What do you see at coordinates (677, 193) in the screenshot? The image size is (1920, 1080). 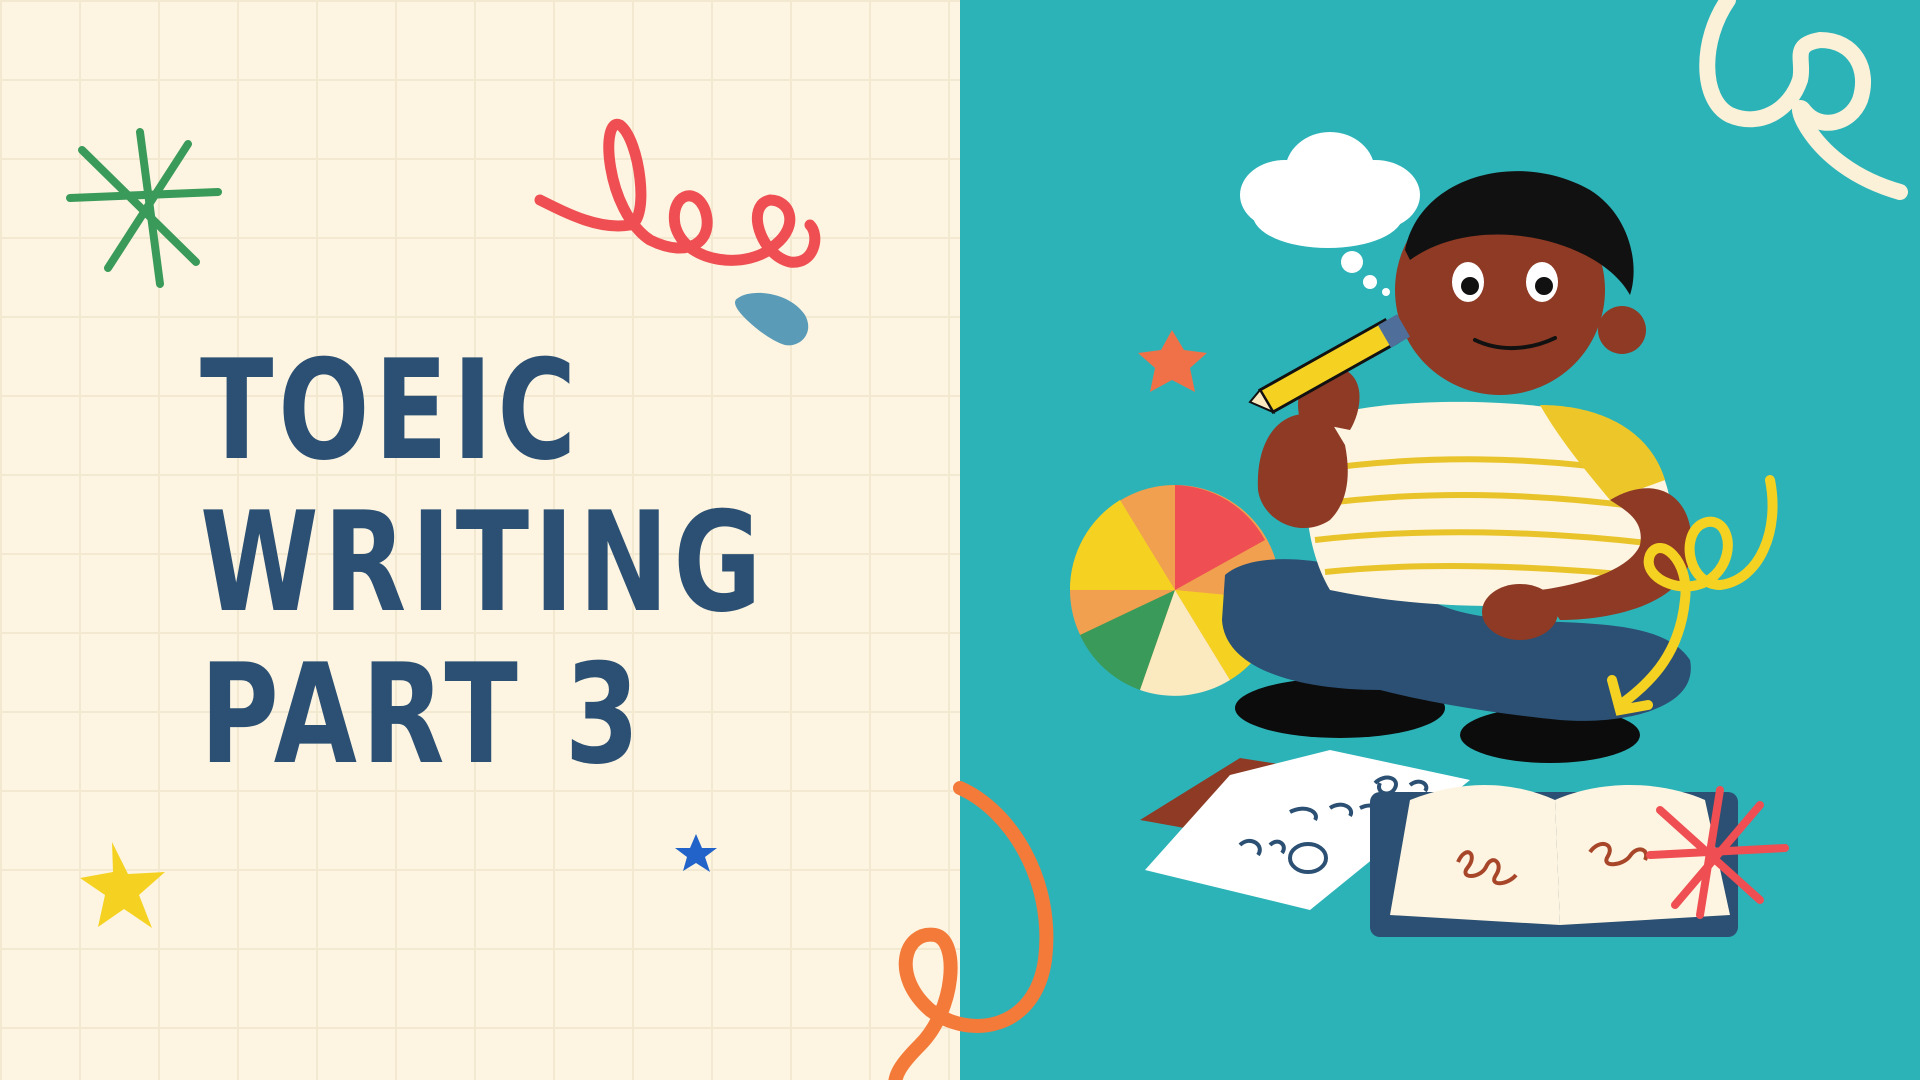 I see `red-swirl-icon` at bounding box center [677, 193].